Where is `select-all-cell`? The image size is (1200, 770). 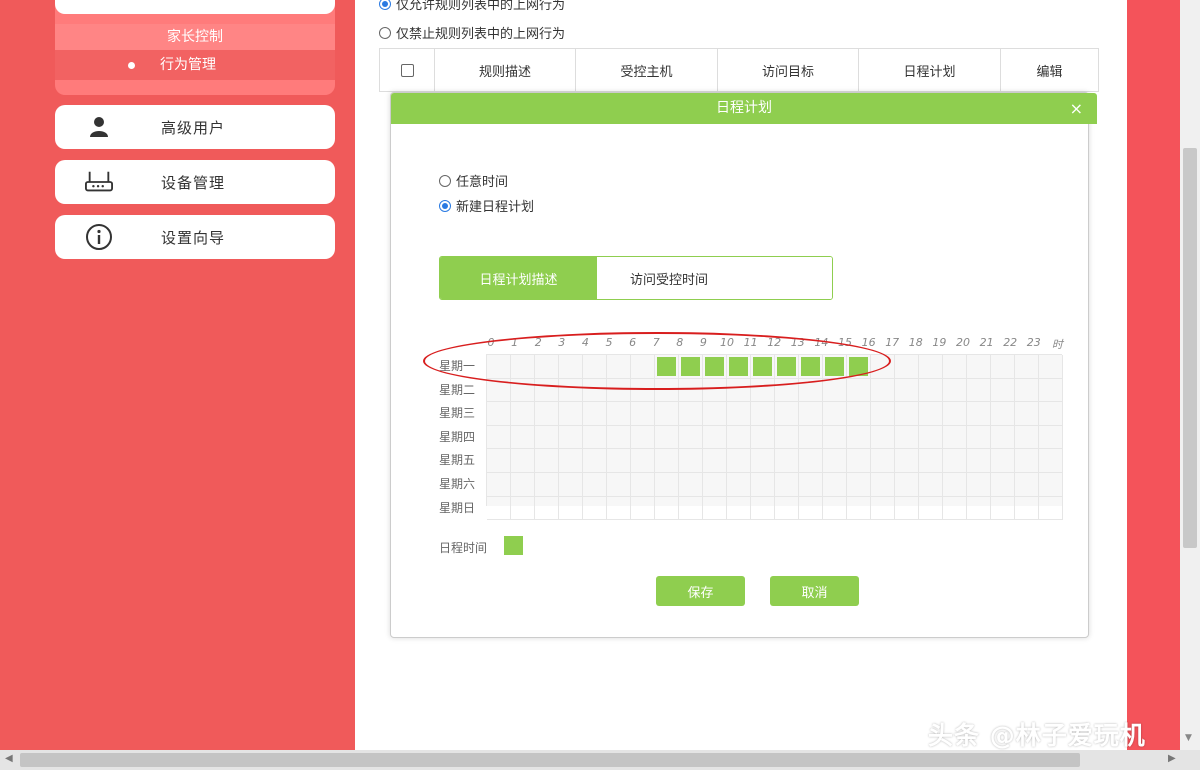
select-all-cell is located at coordinates (407, 70).